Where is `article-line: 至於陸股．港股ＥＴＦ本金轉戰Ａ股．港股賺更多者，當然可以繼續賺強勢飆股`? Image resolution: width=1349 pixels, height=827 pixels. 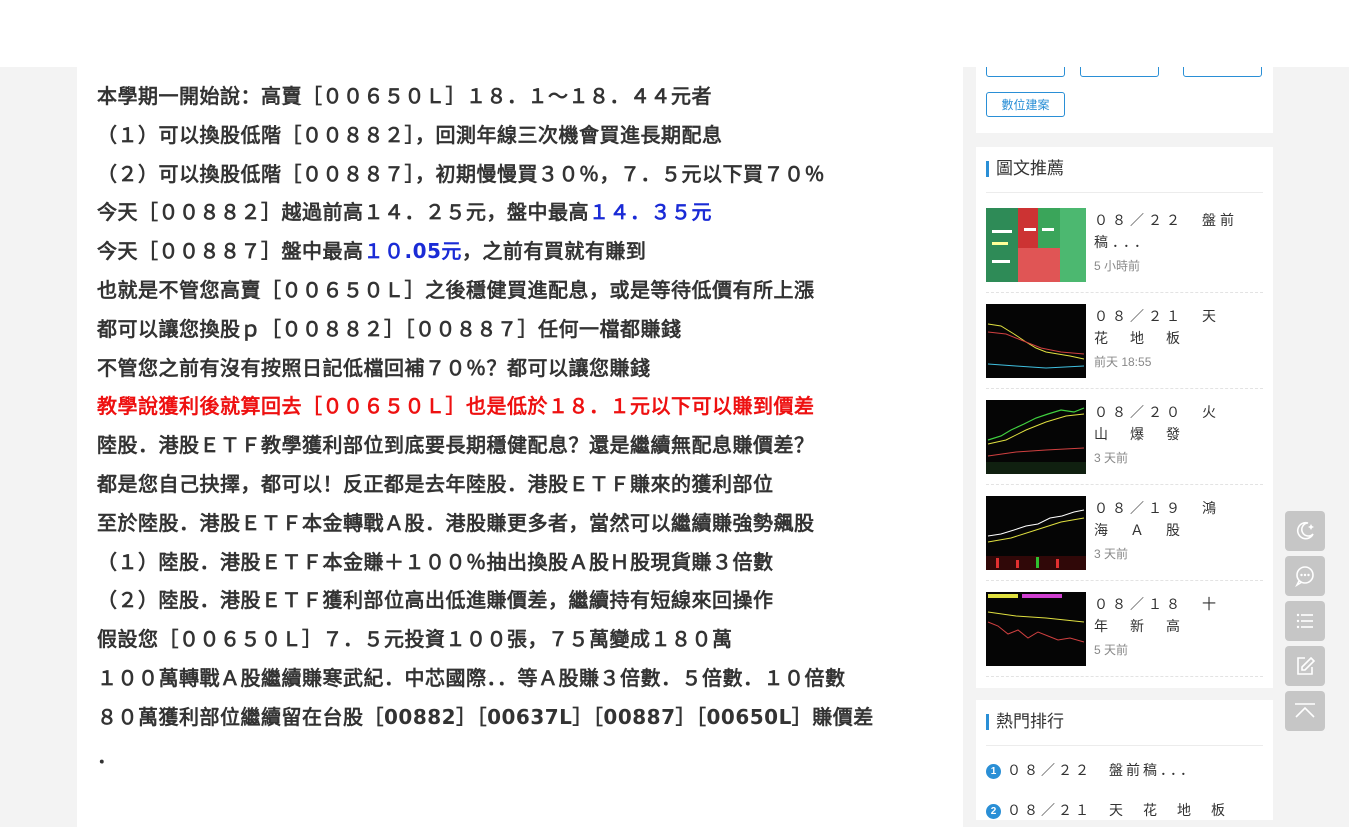
article-line: 至於陸股．港股ＥＴＦ本金轉戰Ａ股．港股賺更多者，當然可以繼續賺強勢飆股 is located at coordinates (456, 522).